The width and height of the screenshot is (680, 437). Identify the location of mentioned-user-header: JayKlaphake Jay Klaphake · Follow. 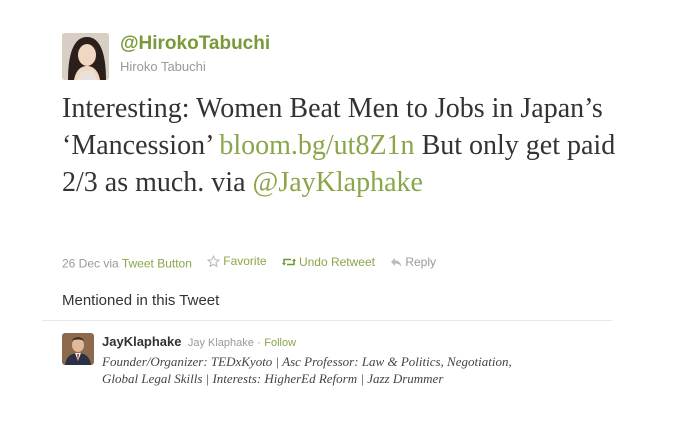
(199, 341).